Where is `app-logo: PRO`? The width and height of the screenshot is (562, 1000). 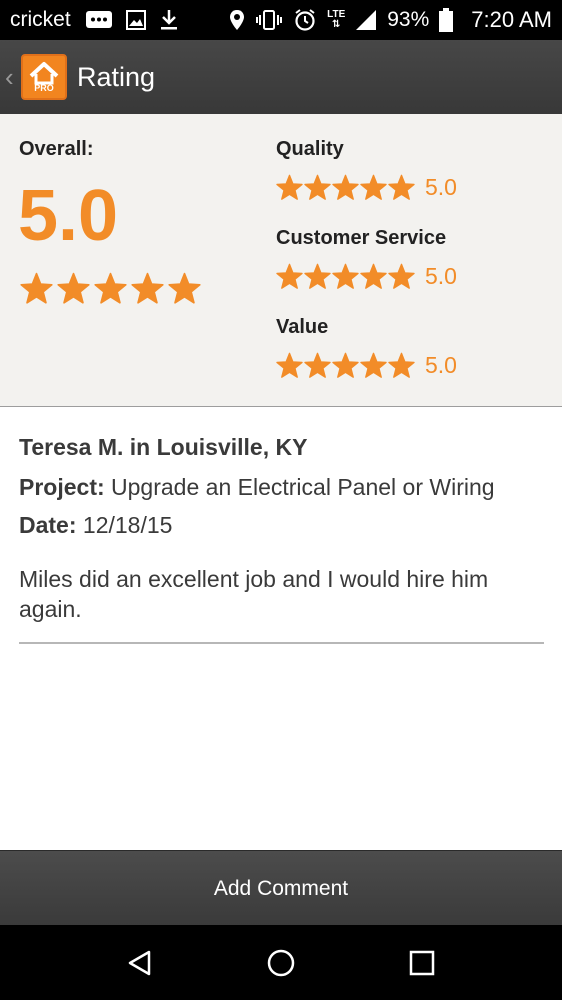
app-logo: PRO is located at coordinates (44, 77).